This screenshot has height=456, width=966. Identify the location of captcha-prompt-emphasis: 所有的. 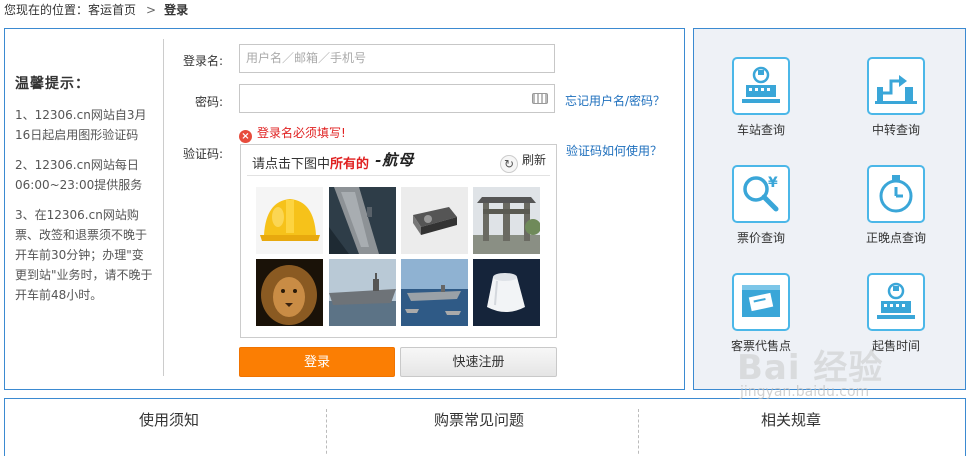
(350, 164).